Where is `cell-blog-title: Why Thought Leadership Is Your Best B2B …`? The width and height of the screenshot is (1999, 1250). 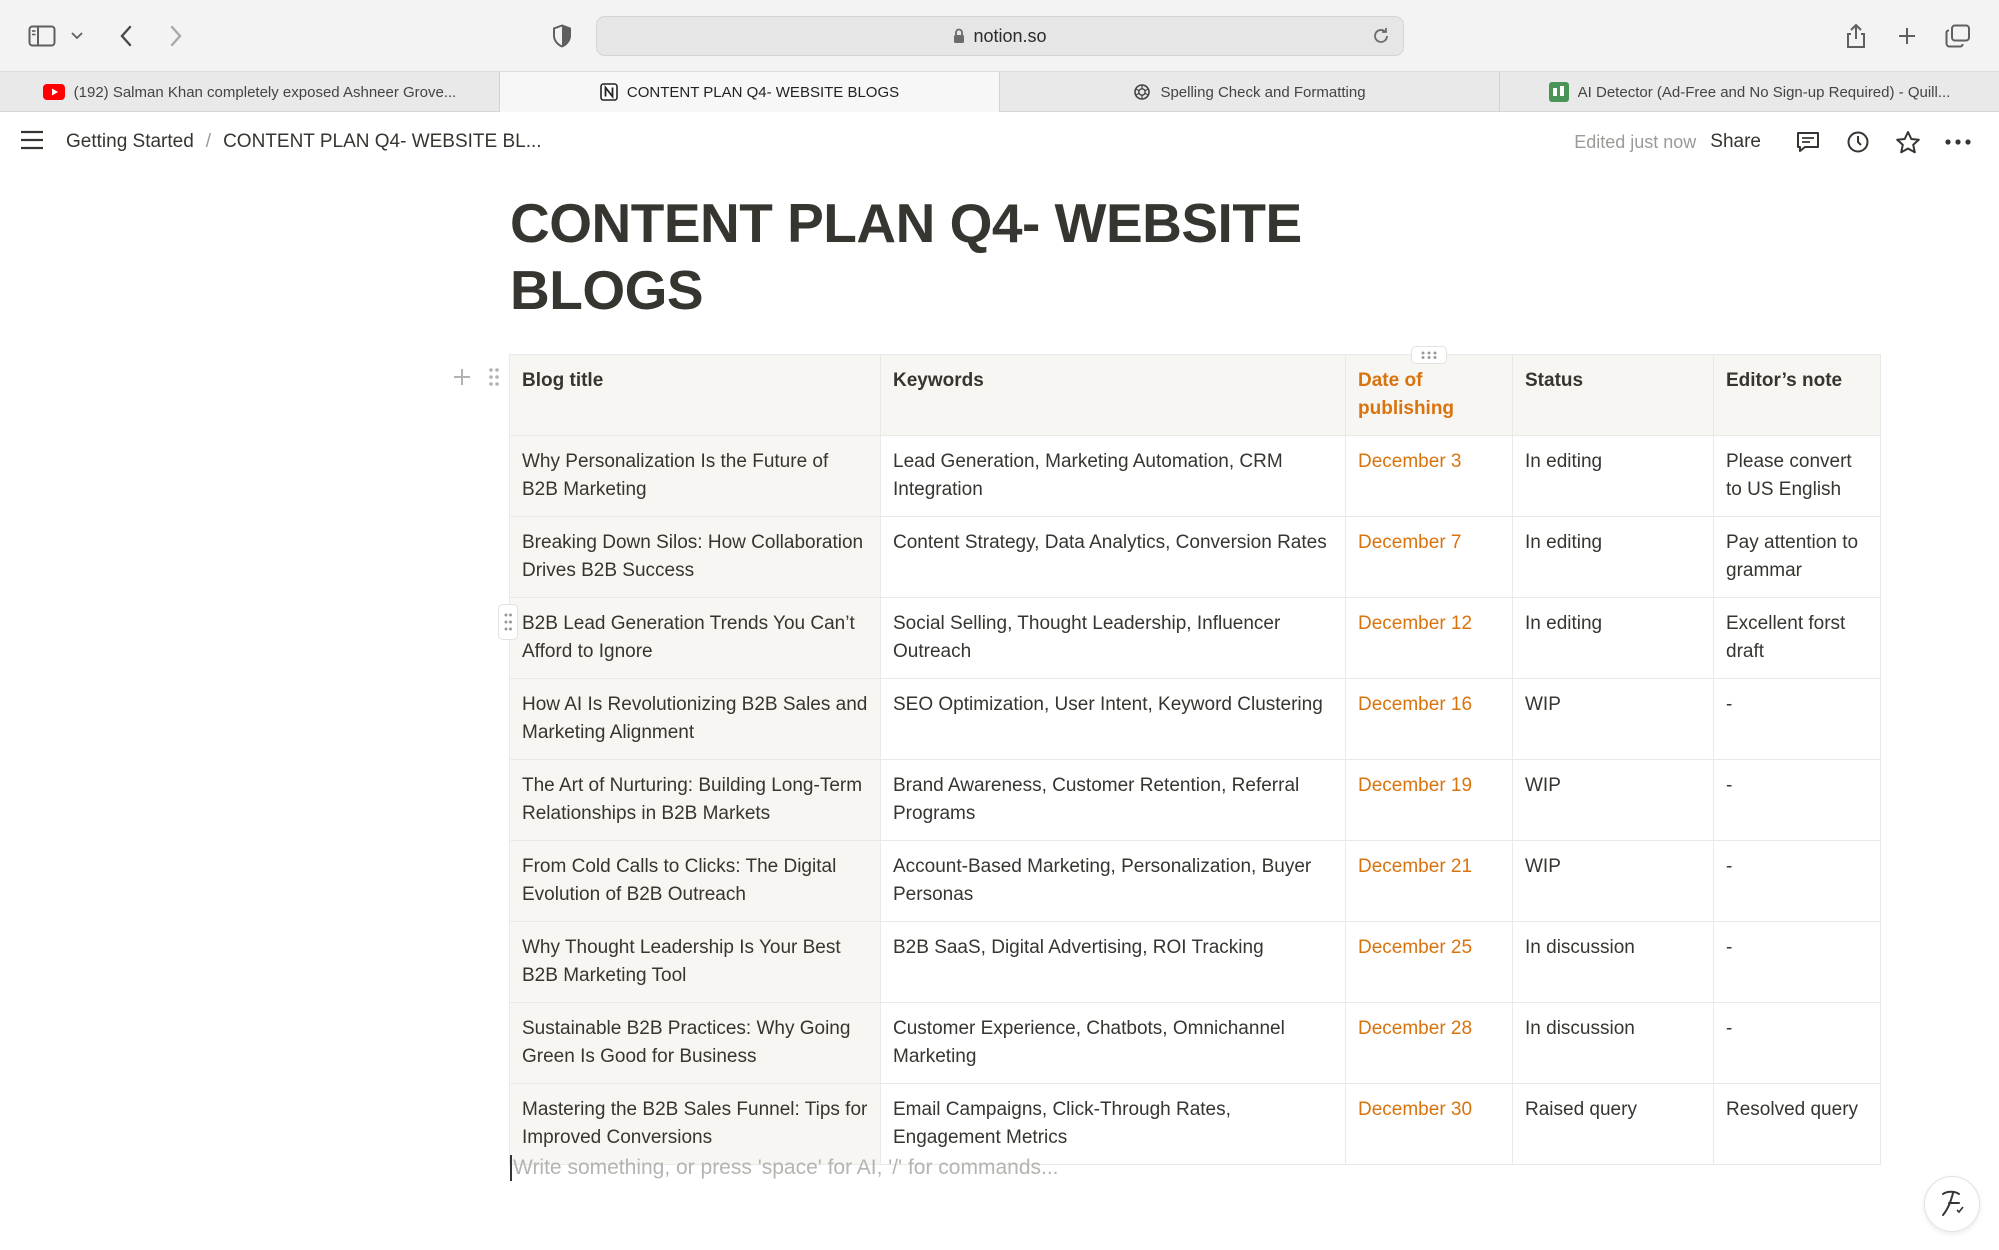
cell-blog-title: Why Thought Leadership Is Your Best B2B … is located at coordinates (695, 962).